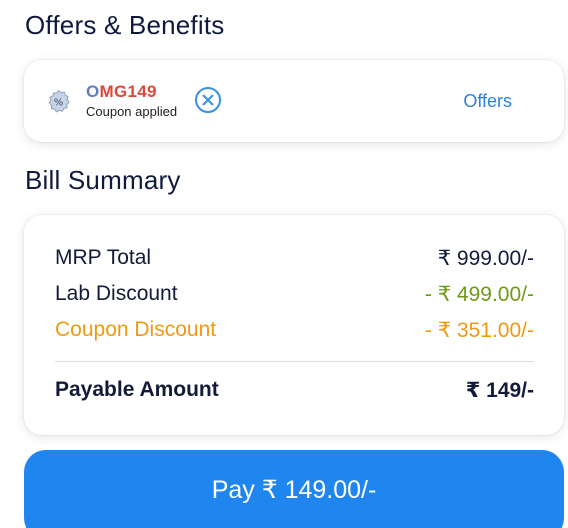  What do you see at coordinates (103, 180) in the screenshot?
I see `bill-section-title: Bill Summary` at bounding box center [103, 180].